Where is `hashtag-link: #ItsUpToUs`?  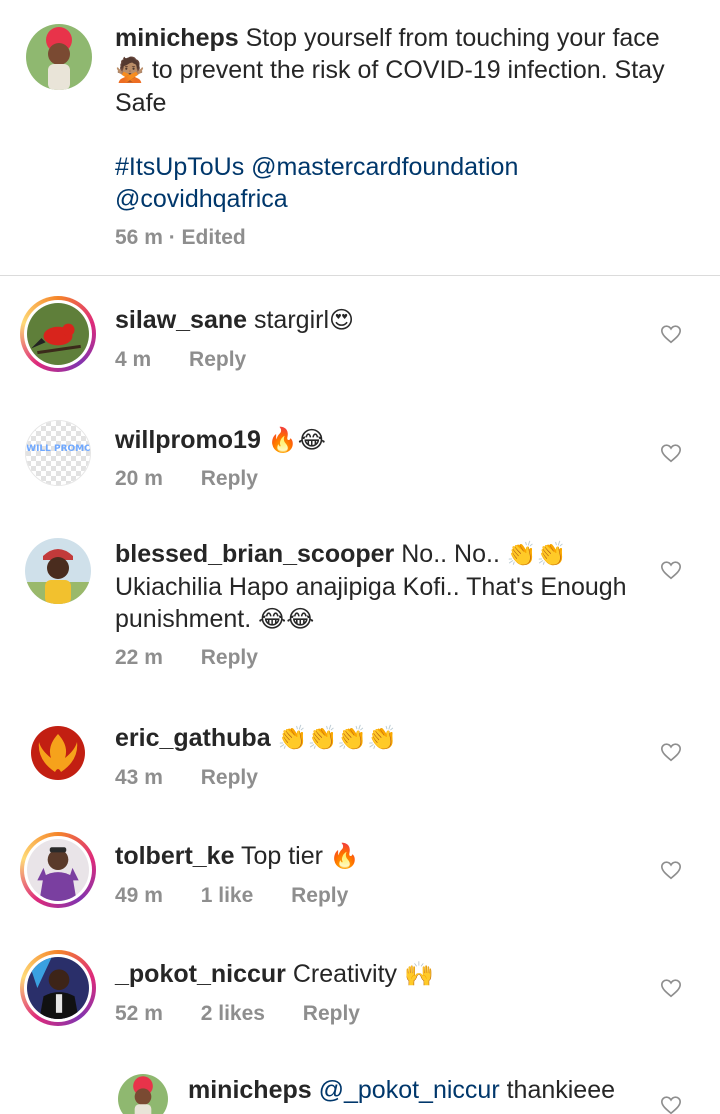
hashtag-link: #ItsUpToUs is located at coordinates (179, 167).